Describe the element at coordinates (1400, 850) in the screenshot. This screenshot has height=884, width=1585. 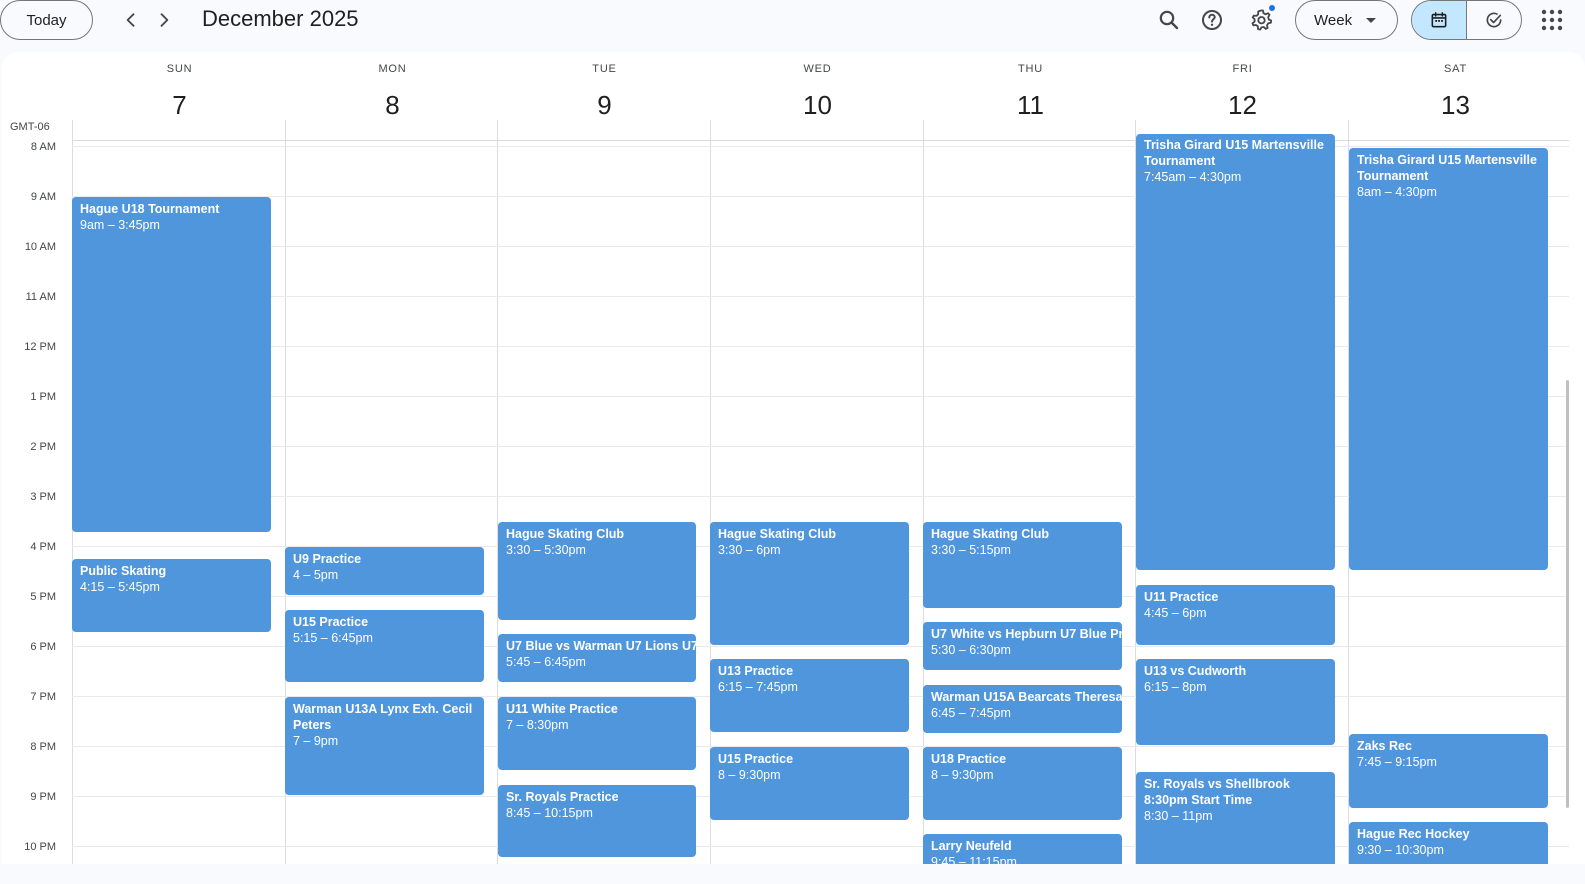
I see `event-time: 9:30 – 10:30pm` at that location.